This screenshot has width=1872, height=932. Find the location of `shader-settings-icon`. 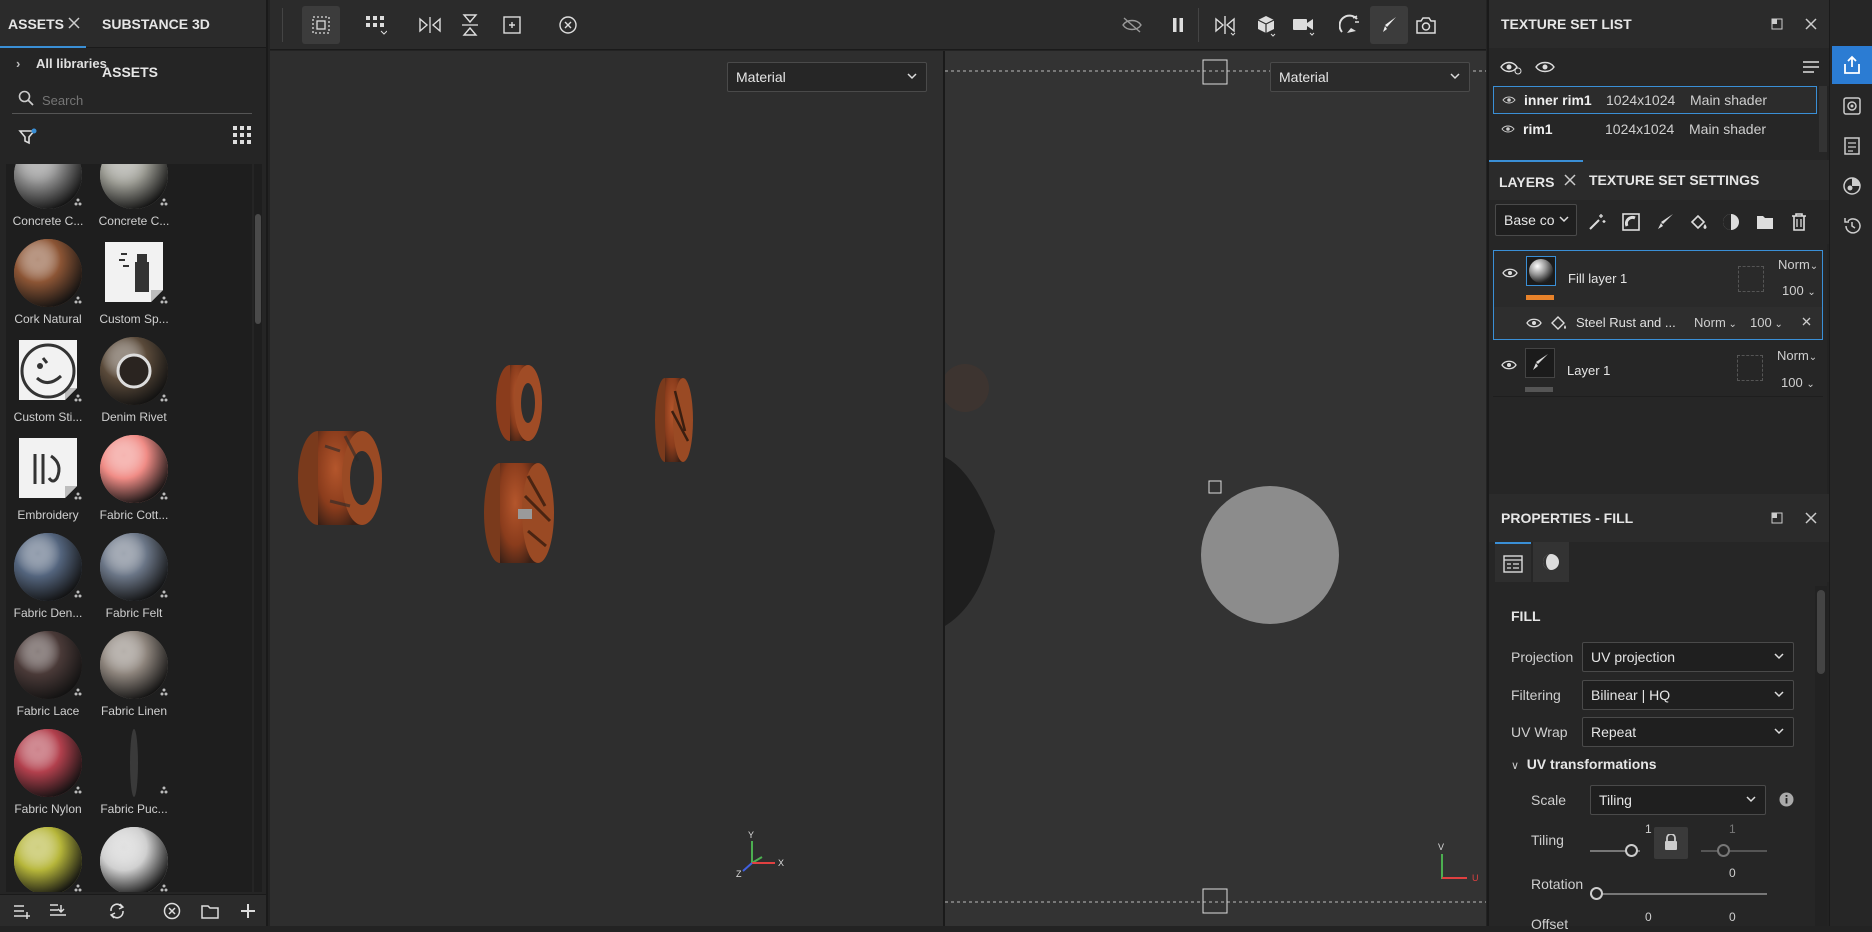

shader-settings-icon is located at coordinates (1852, 186).